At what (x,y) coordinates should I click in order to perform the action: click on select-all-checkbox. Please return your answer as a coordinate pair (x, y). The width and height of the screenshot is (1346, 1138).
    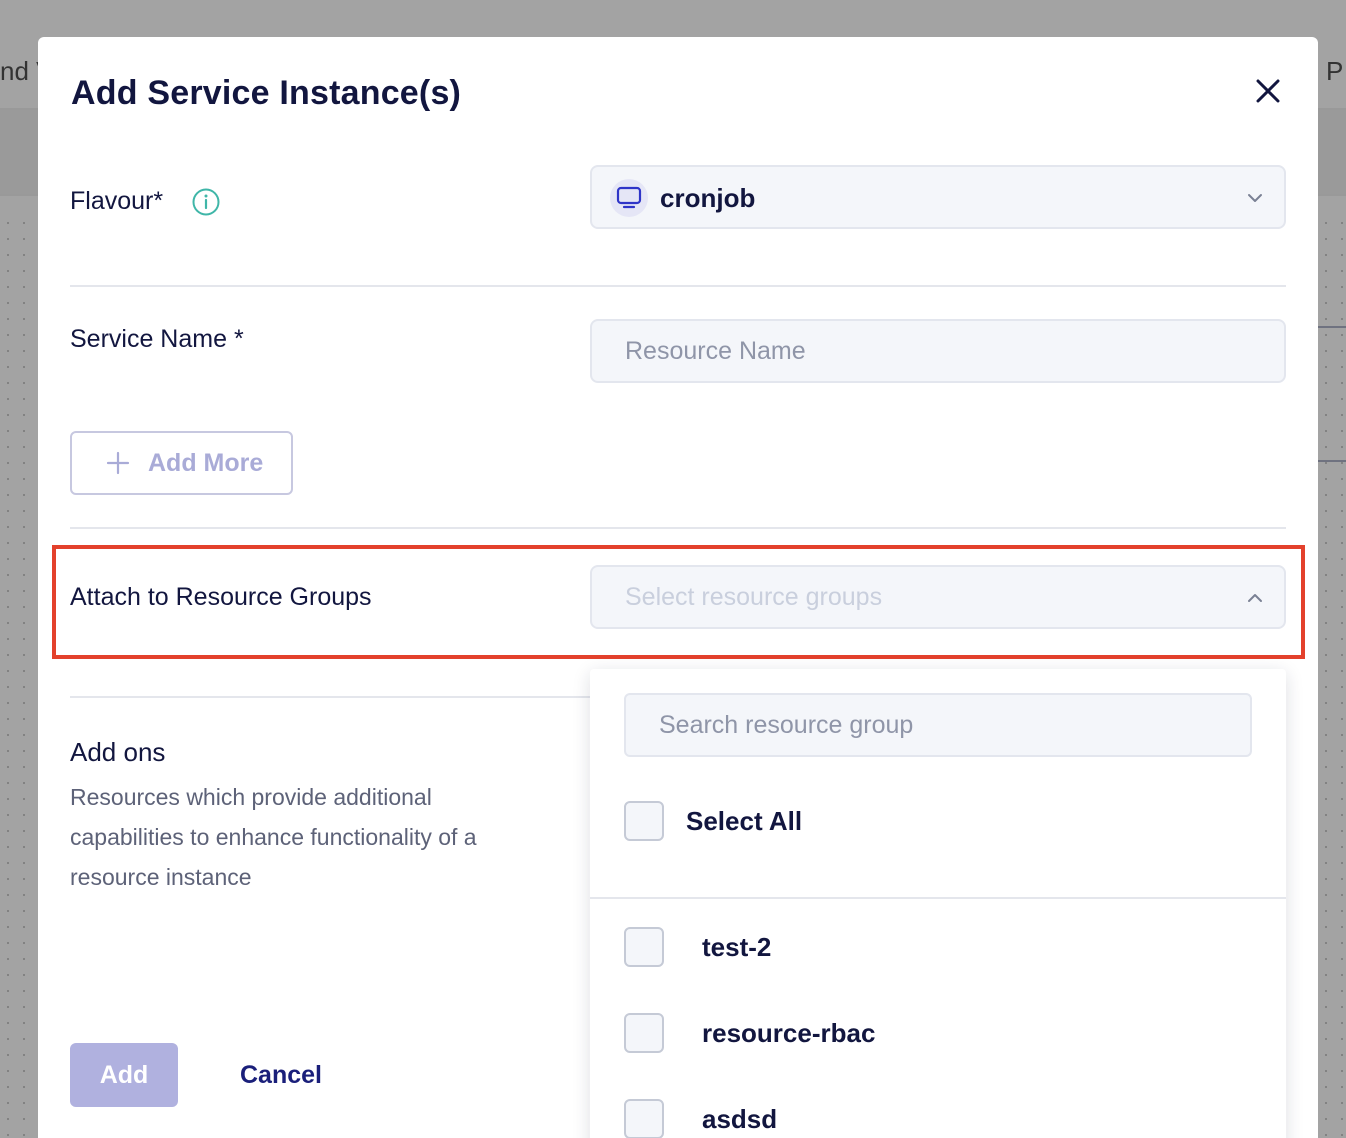
    Looking at the image, I should click on (644, 821).